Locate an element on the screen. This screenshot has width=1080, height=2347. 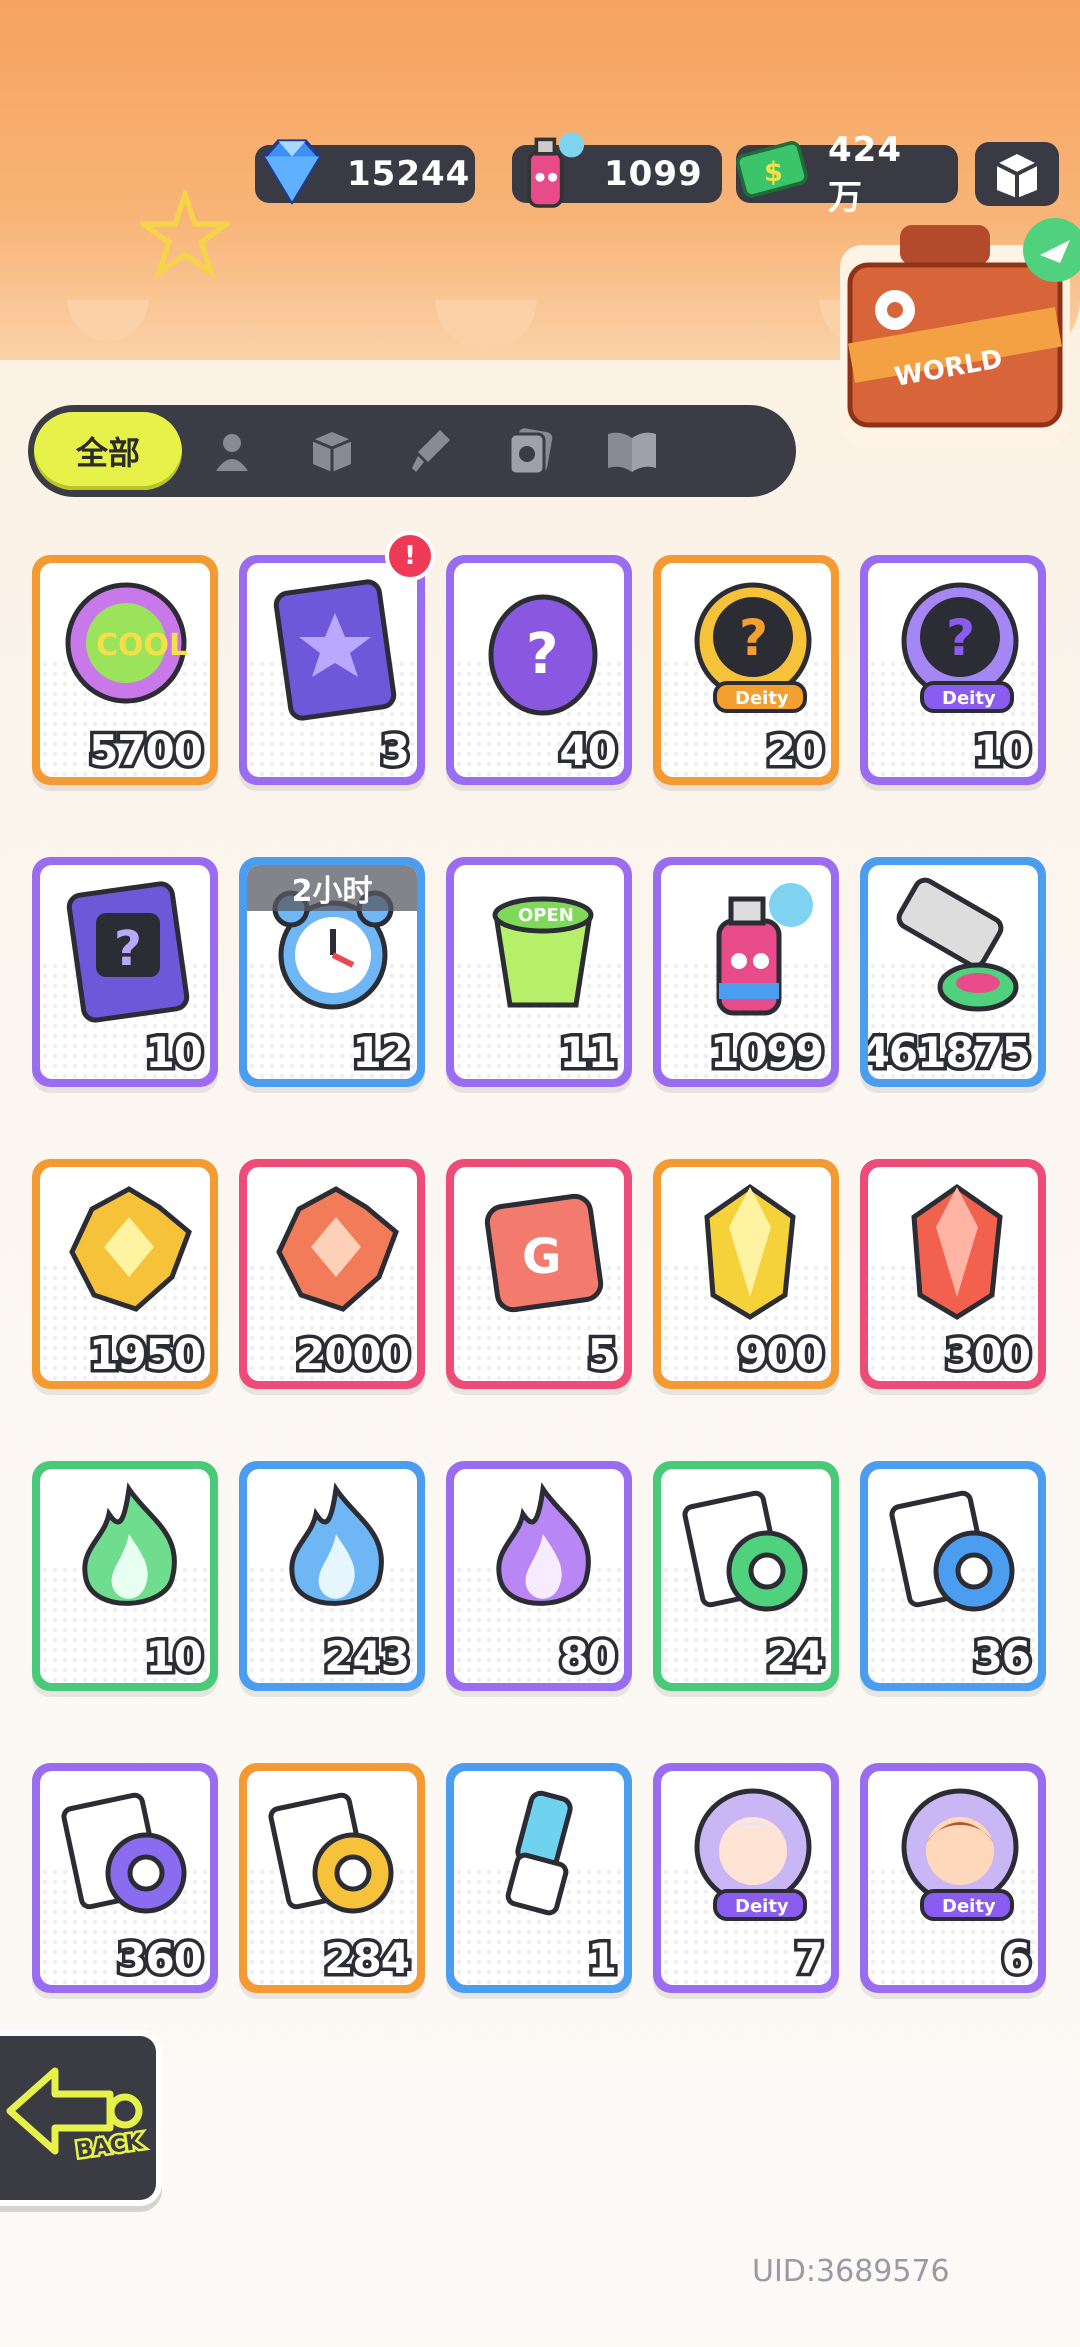
tab-character is located at coordinates (232, 451).